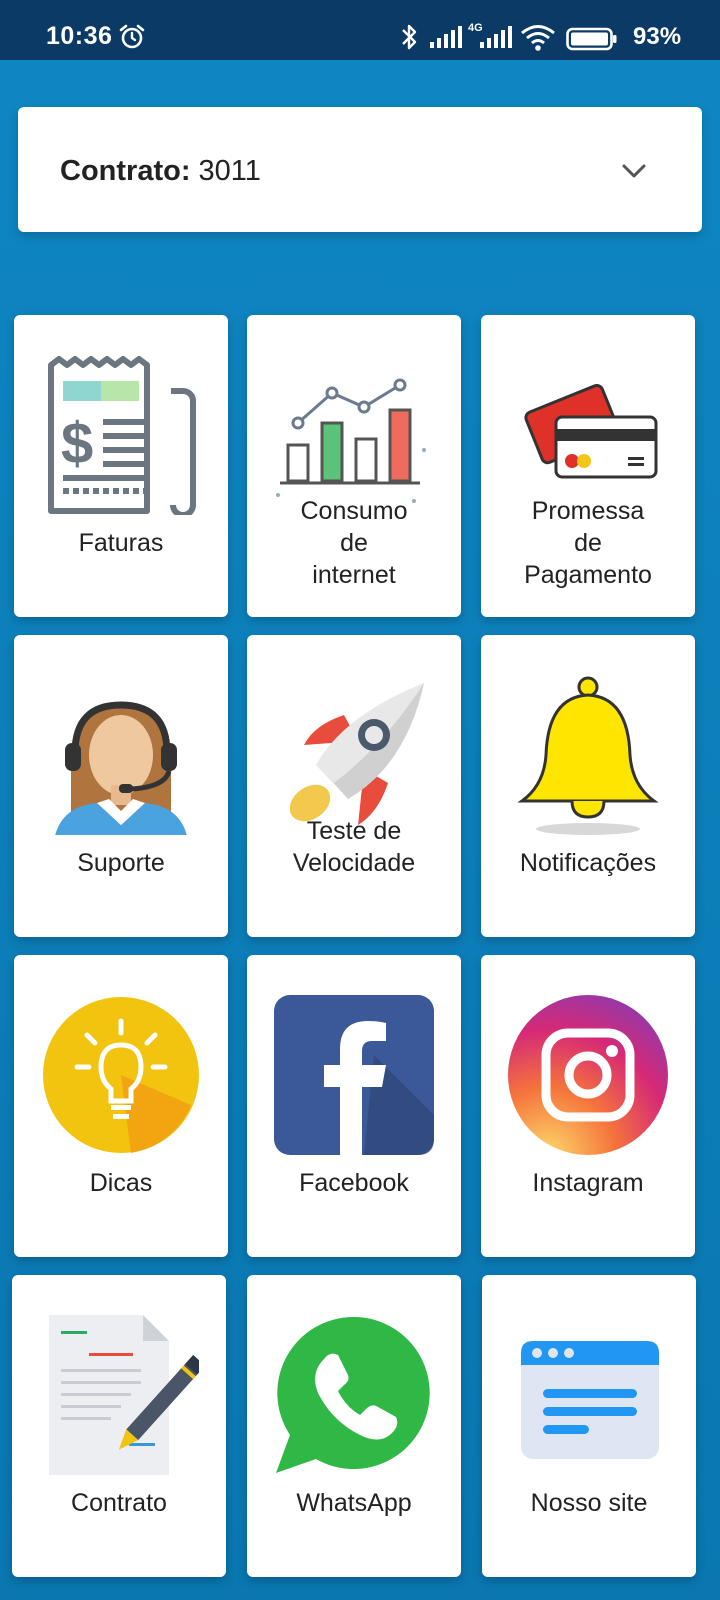 The image size is (720, 1600). I want to click on tile-label: Promessa de Pagamento, so click(588, 543).